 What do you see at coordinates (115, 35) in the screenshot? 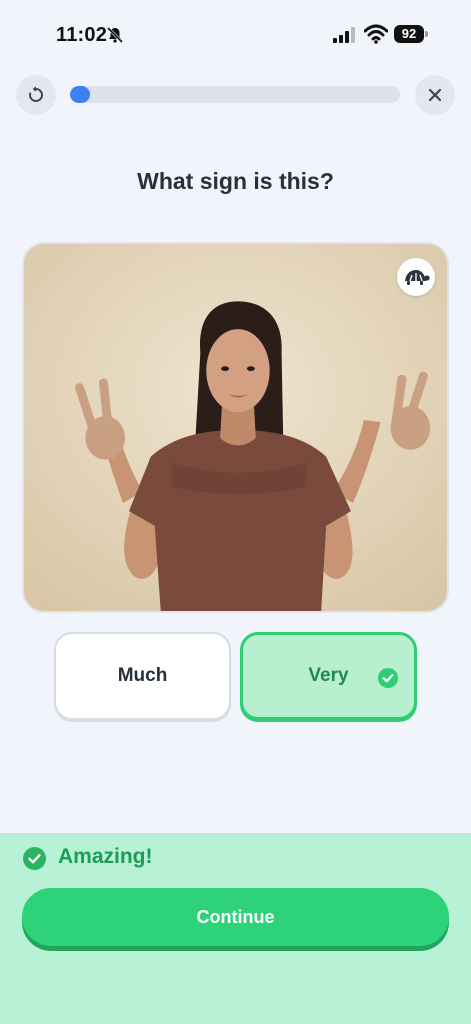
I see `bell-muted-icon` at bounding box center [115, 35].